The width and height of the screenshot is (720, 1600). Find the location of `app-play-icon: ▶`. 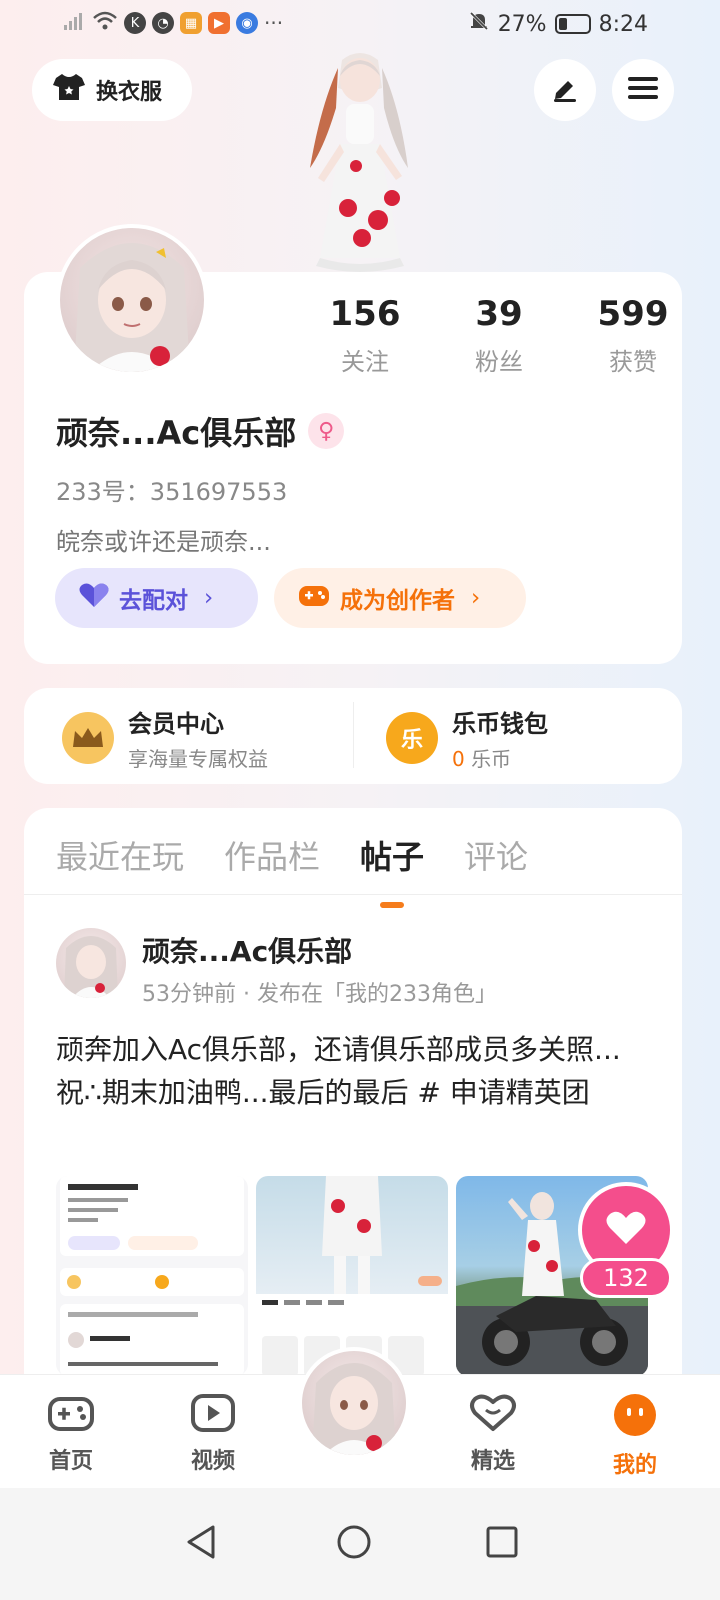

app-play-icon: ▶ is located at coordinates (219, 23).